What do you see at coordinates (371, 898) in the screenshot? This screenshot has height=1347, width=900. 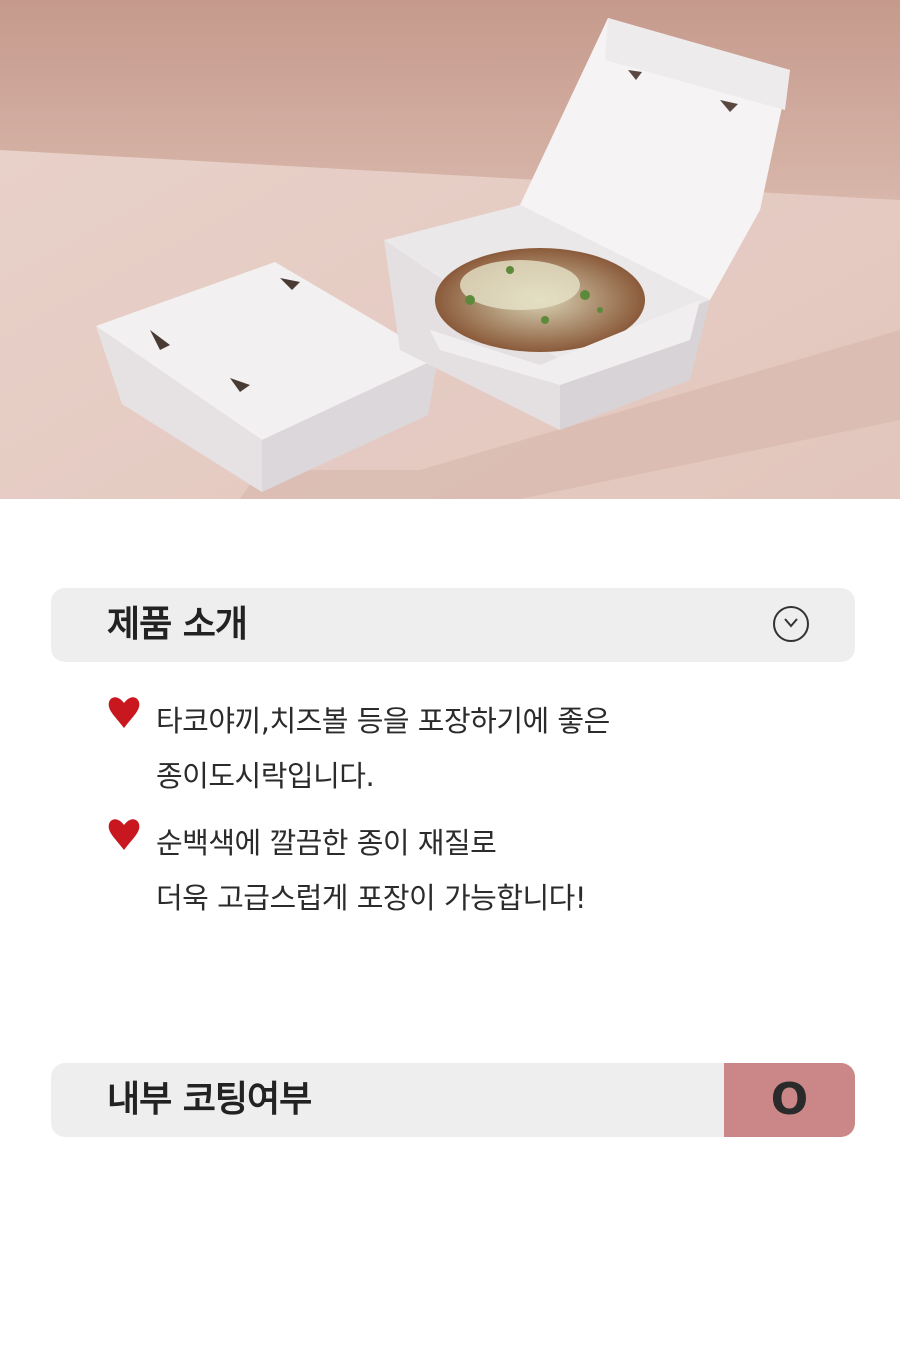 I see `feature-text-line: 더욱 고급스럽게 포장이 가능합니다!` at bounding box center [371, 898].